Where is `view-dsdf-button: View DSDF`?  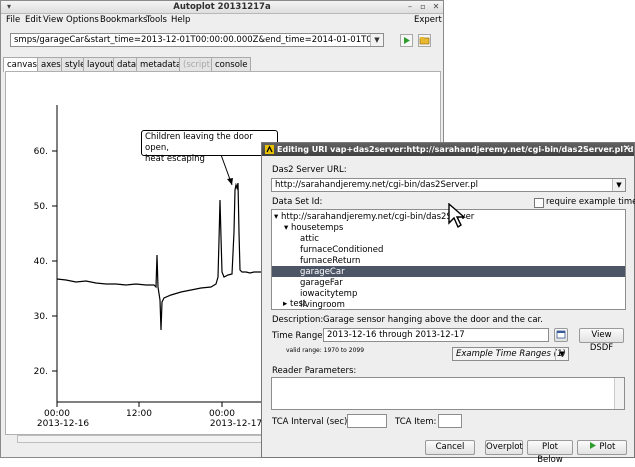
view-dsdf-button: View DSDF is located at coordinates (601, 340).